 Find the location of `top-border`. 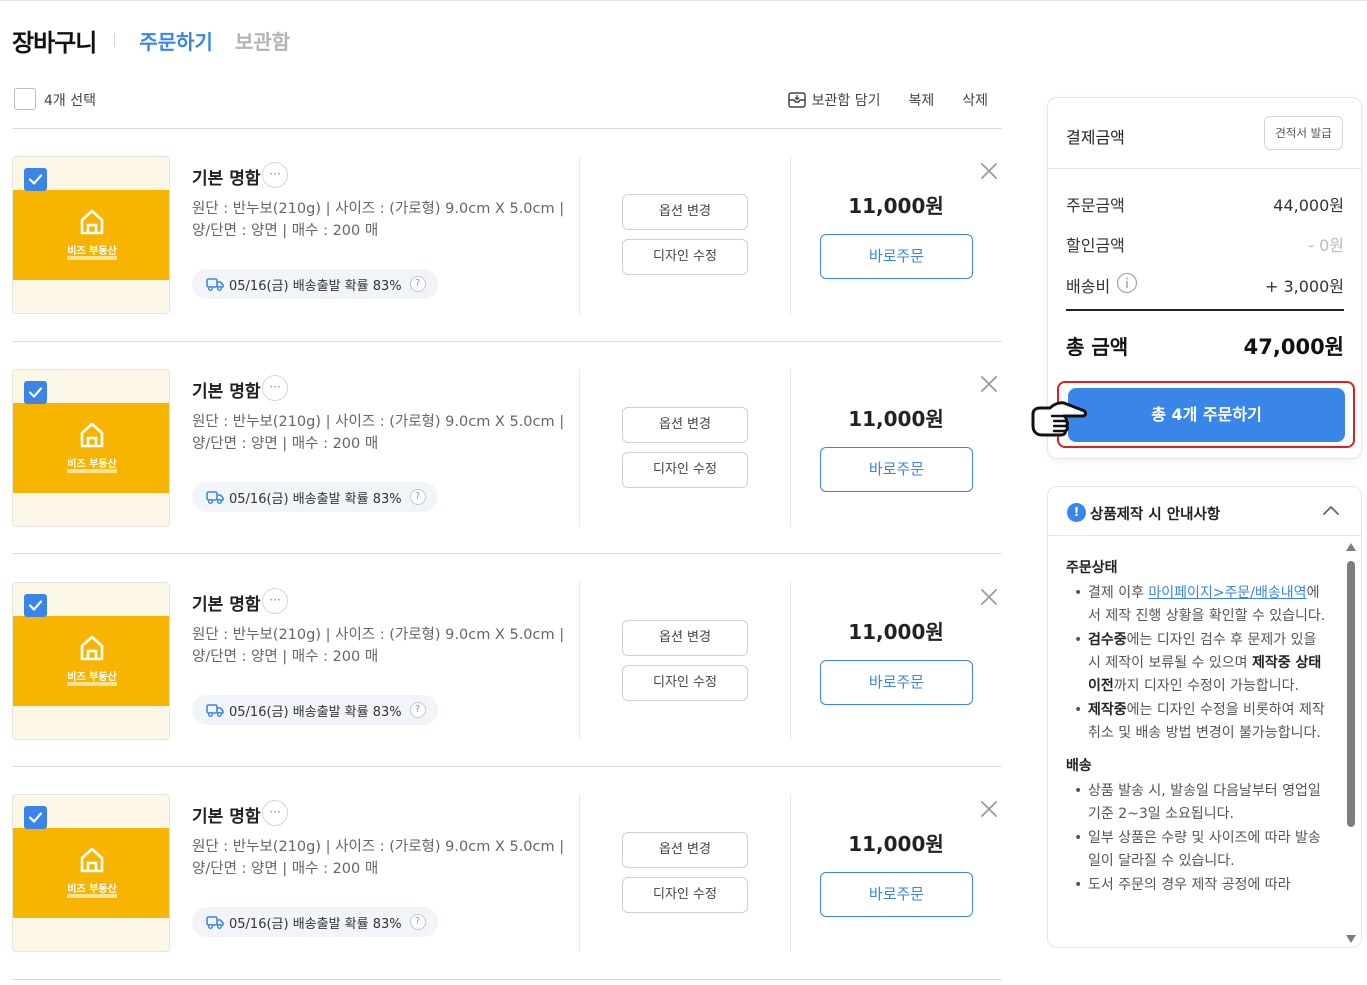

top-border is located at coordinates (683, 0).